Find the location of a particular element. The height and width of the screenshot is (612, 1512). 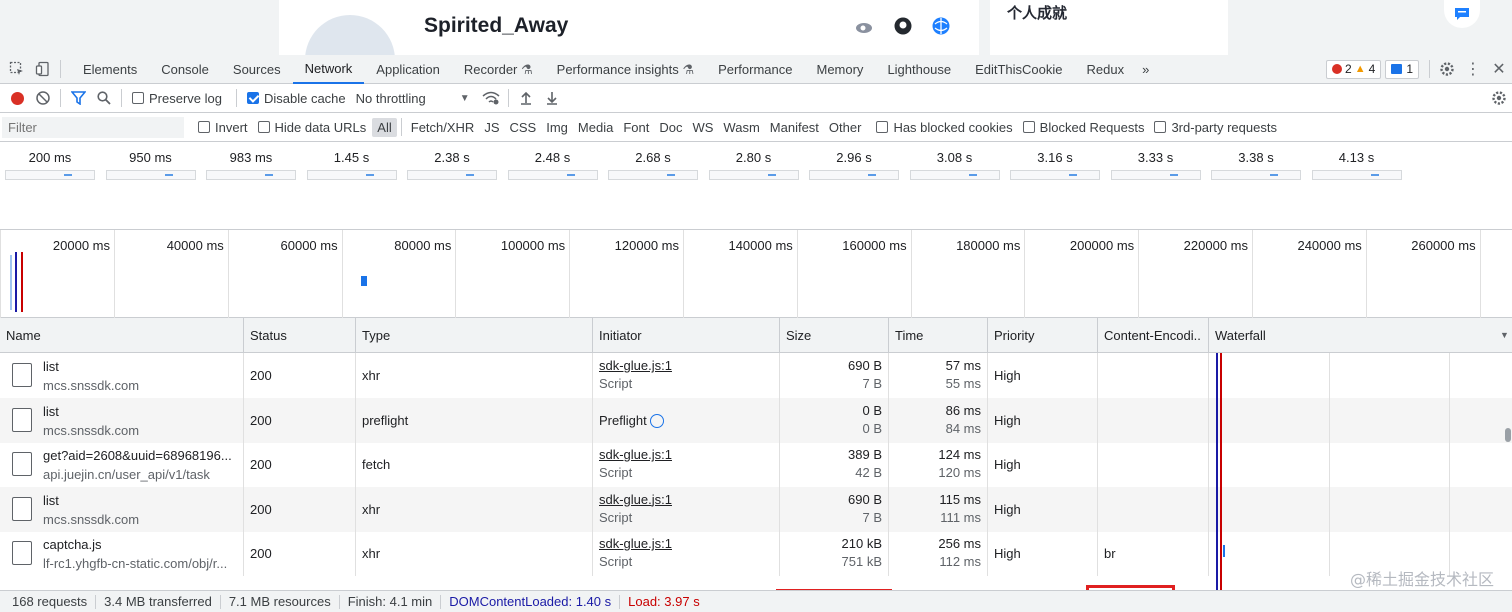

waterfall-bar is located at coordinates (1224, 551).